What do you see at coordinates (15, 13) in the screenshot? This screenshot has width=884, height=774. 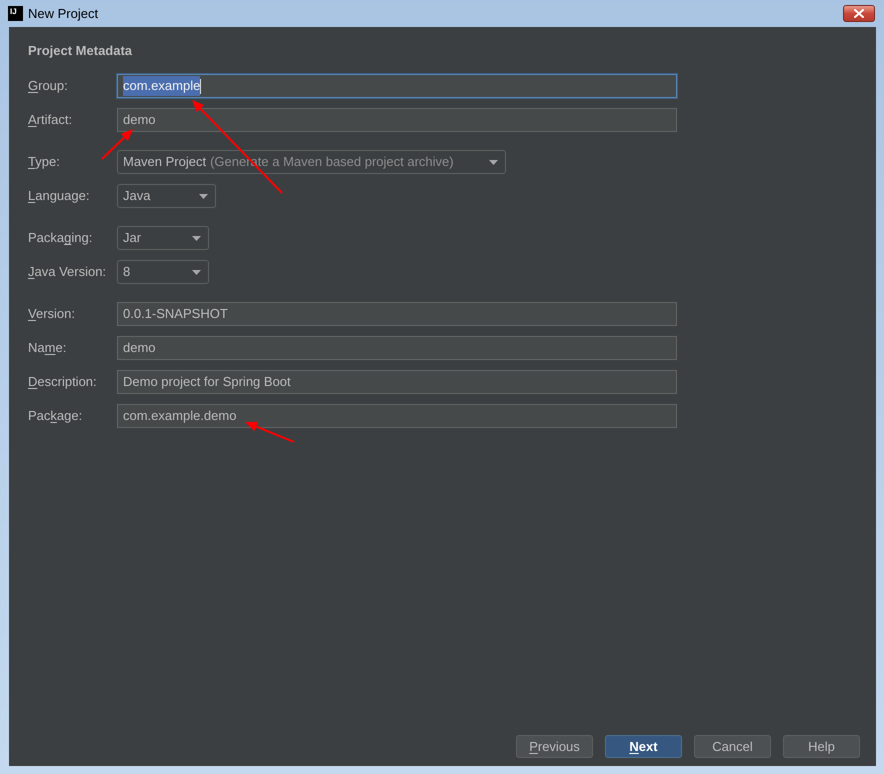 I see `app-logo-icon: IJ` at bounding box center [15, 13].